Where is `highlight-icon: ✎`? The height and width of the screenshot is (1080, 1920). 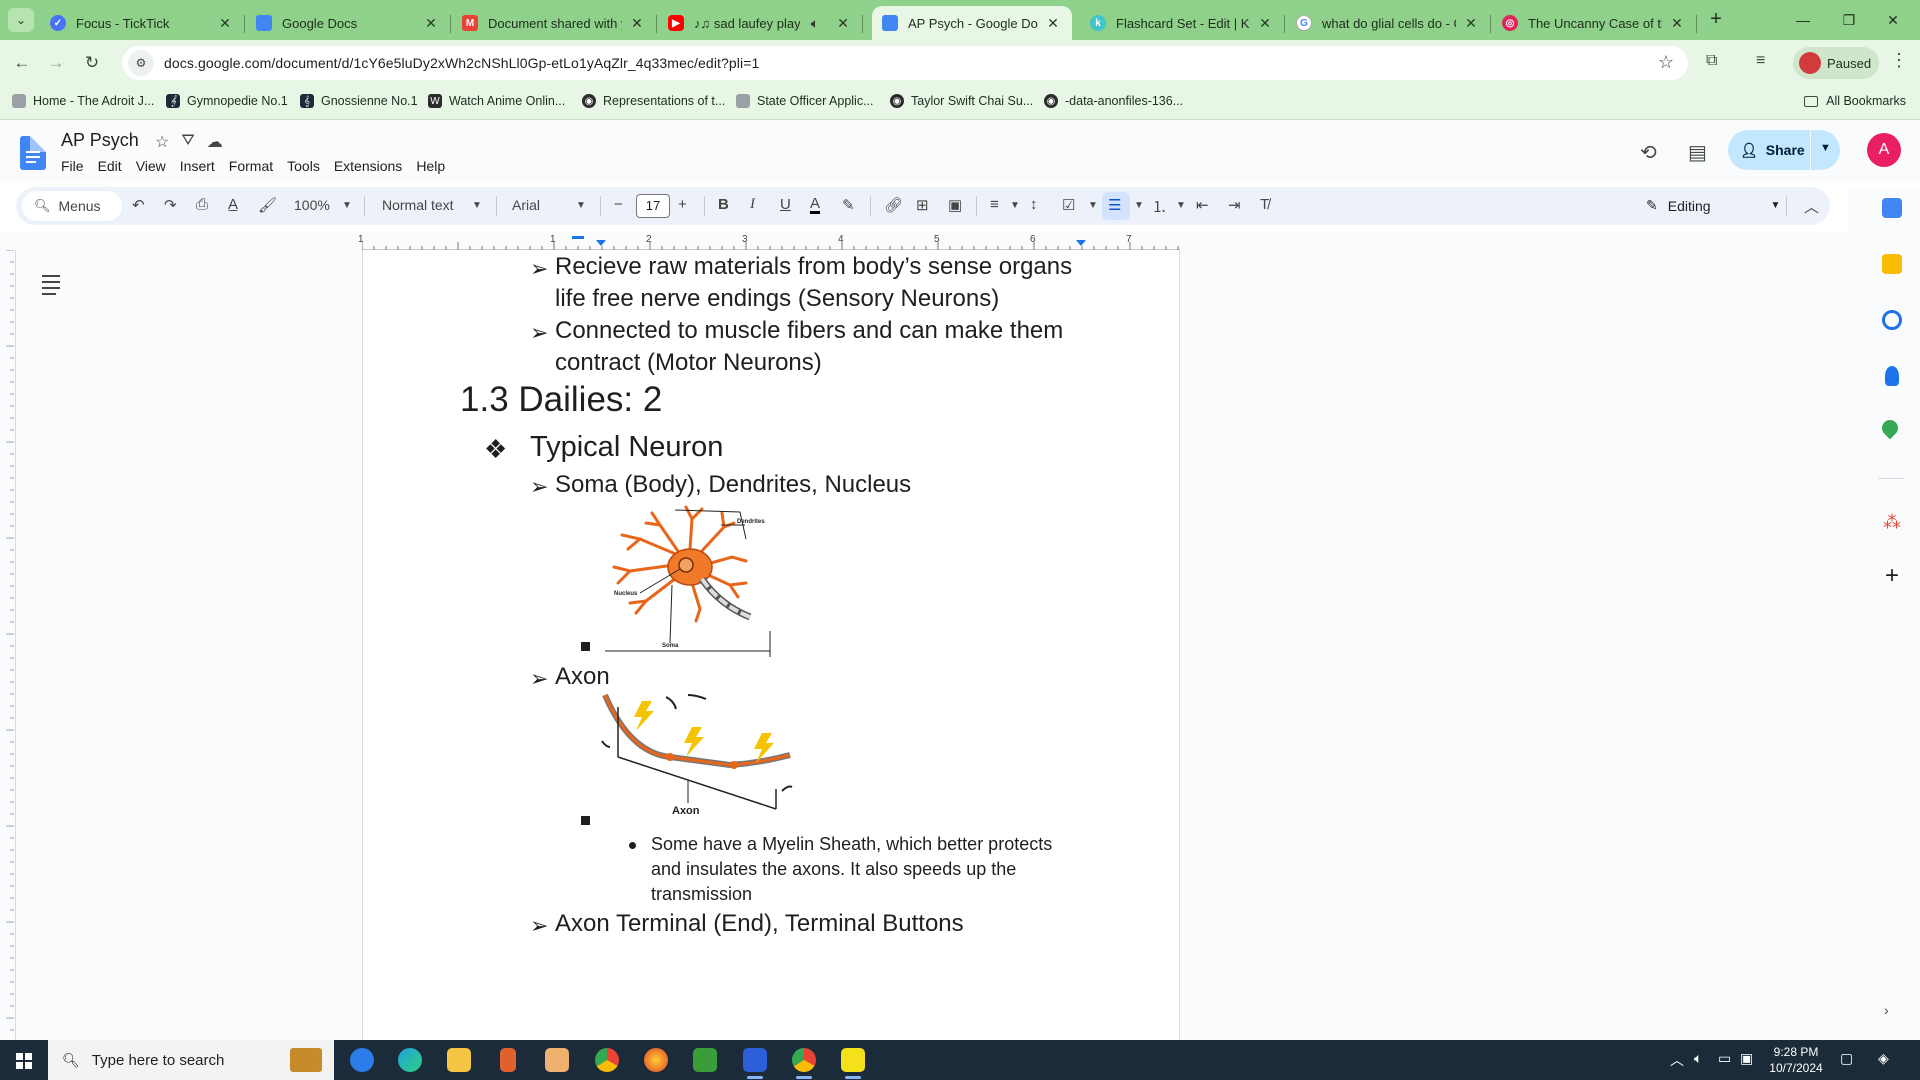 highlight-icon: ✎ is located at coordinates (848, 205).